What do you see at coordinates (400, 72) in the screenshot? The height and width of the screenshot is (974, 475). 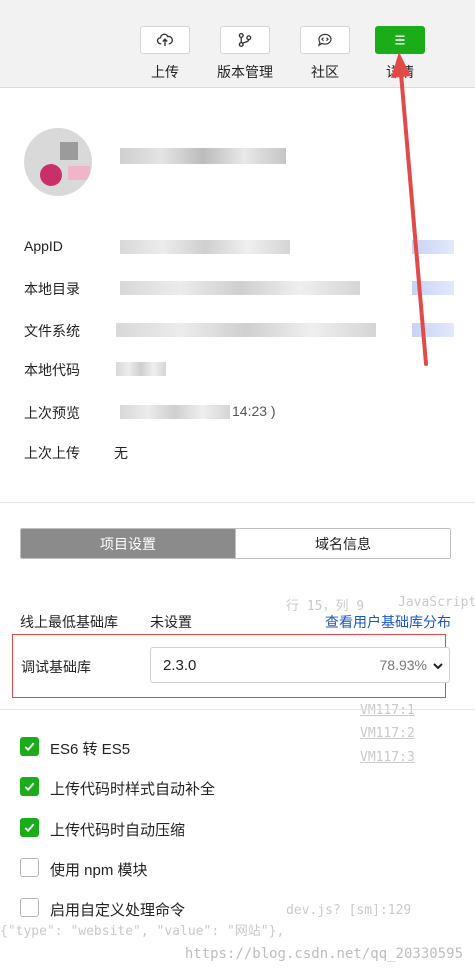 I see `details-label: 详情` at bounding box center [400, 72].